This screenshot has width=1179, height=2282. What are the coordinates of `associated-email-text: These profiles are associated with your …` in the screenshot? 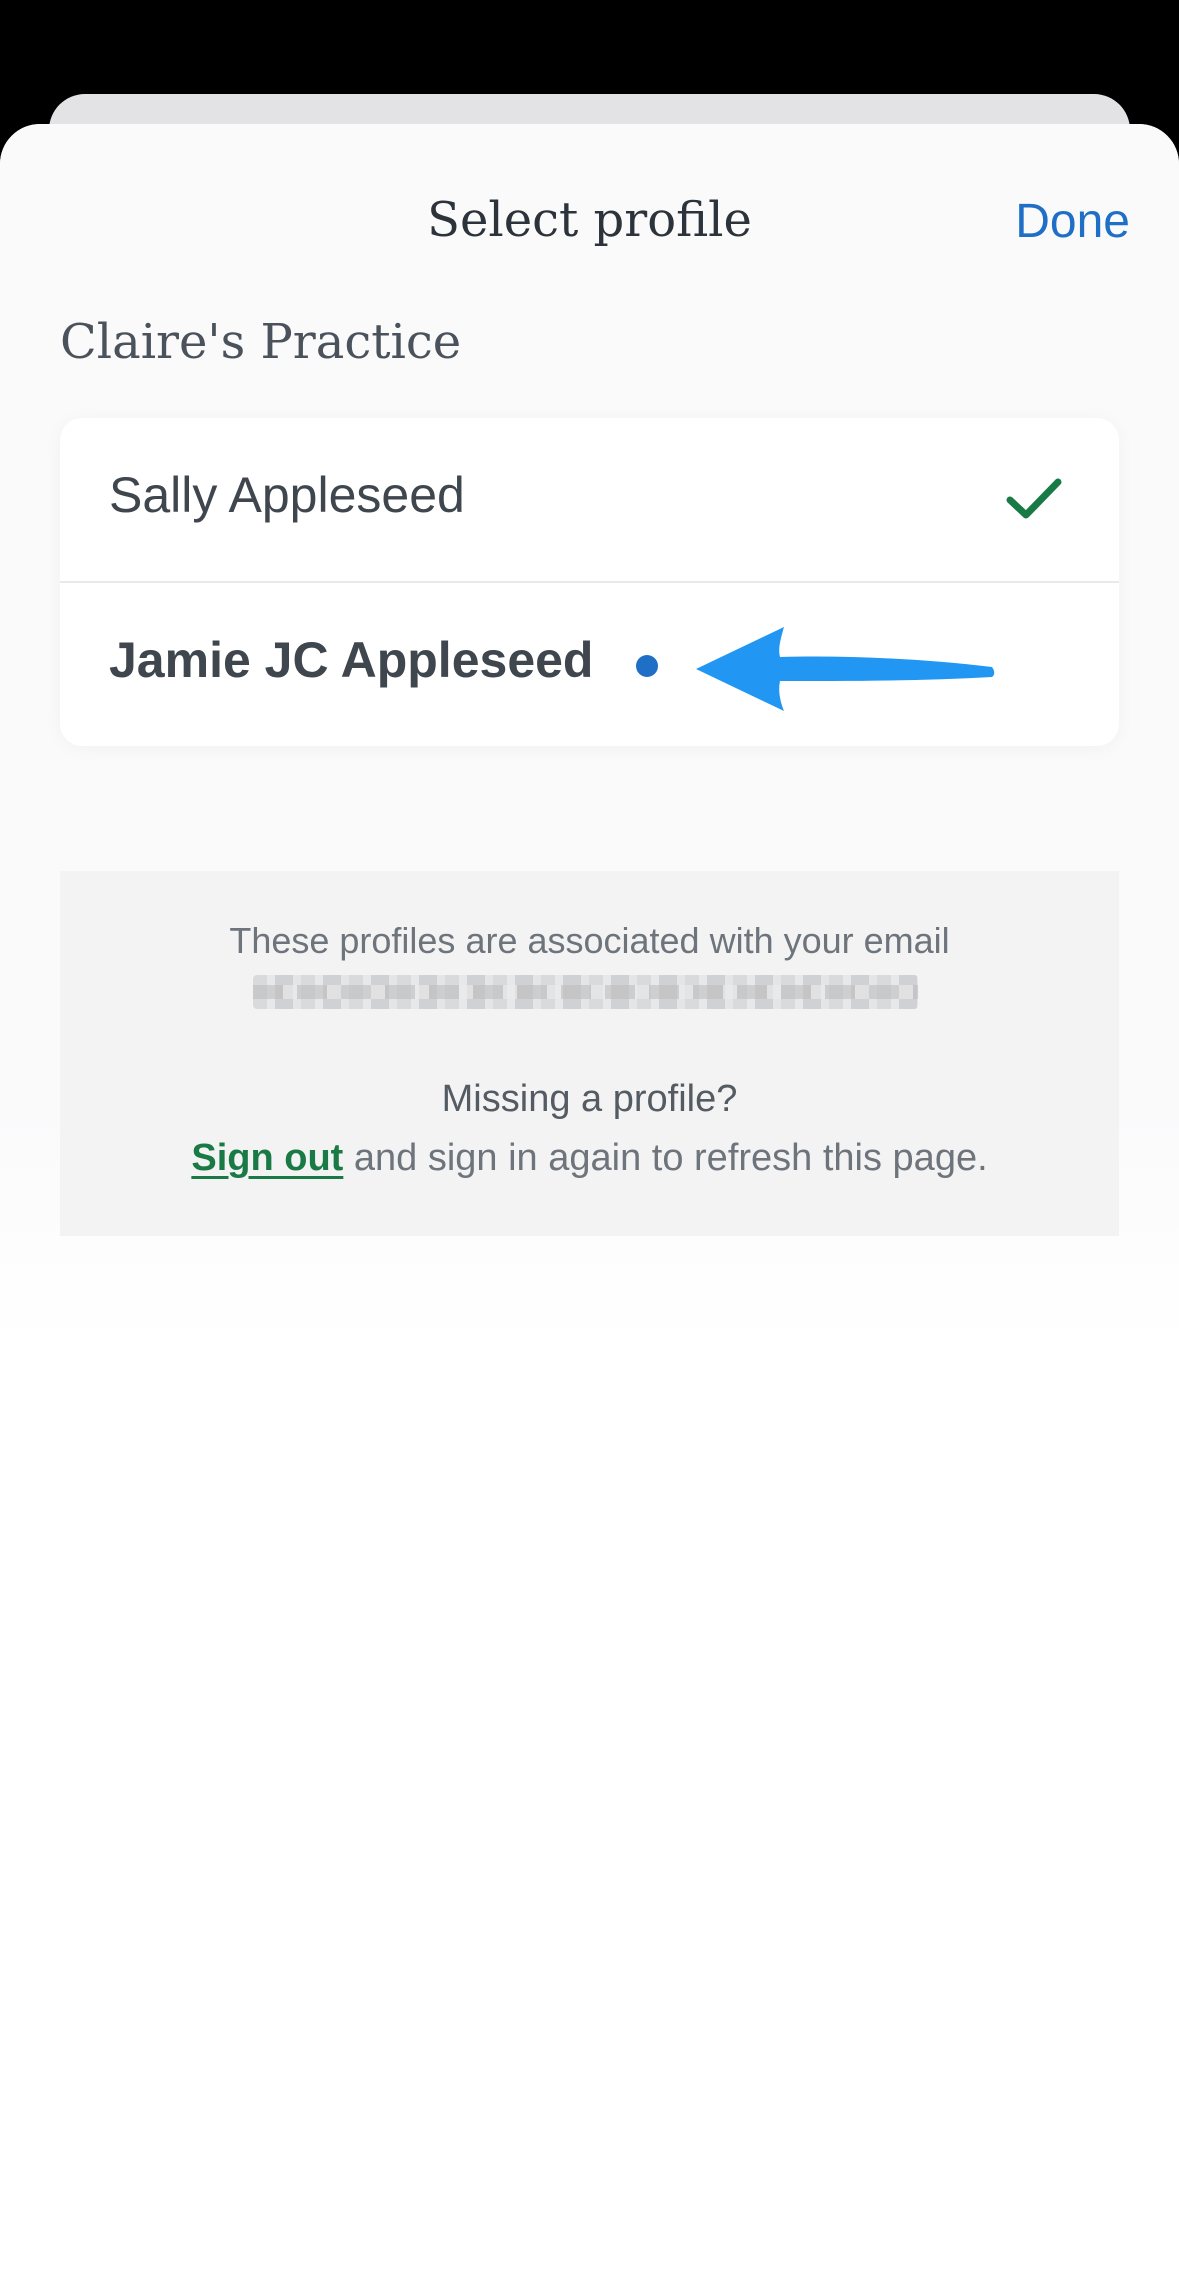 It's located at (589, 940).